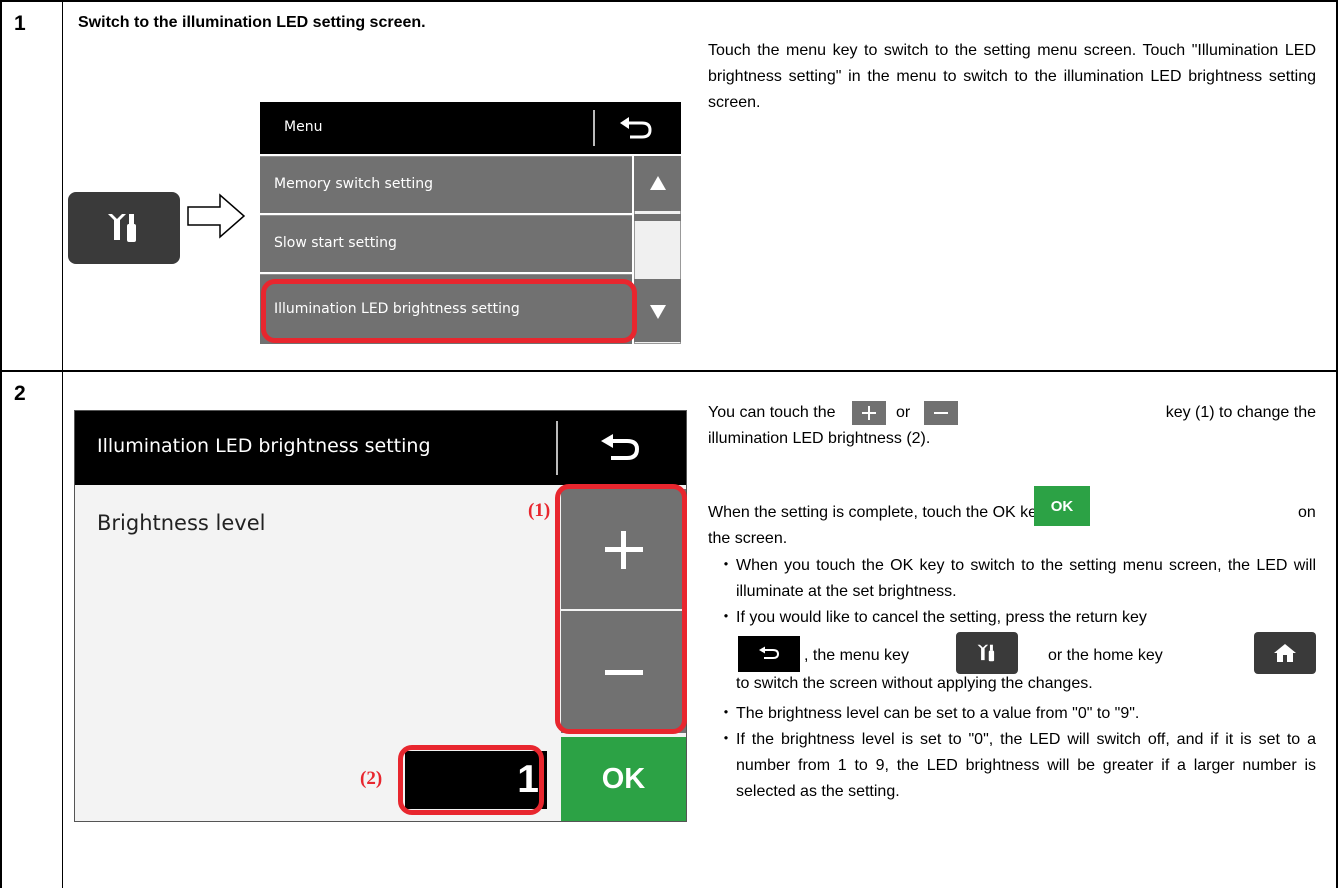  Describe the element at coordinates (772, 412) in the screenshot. I see `step-2-text-1a: You can touch the` at that location.